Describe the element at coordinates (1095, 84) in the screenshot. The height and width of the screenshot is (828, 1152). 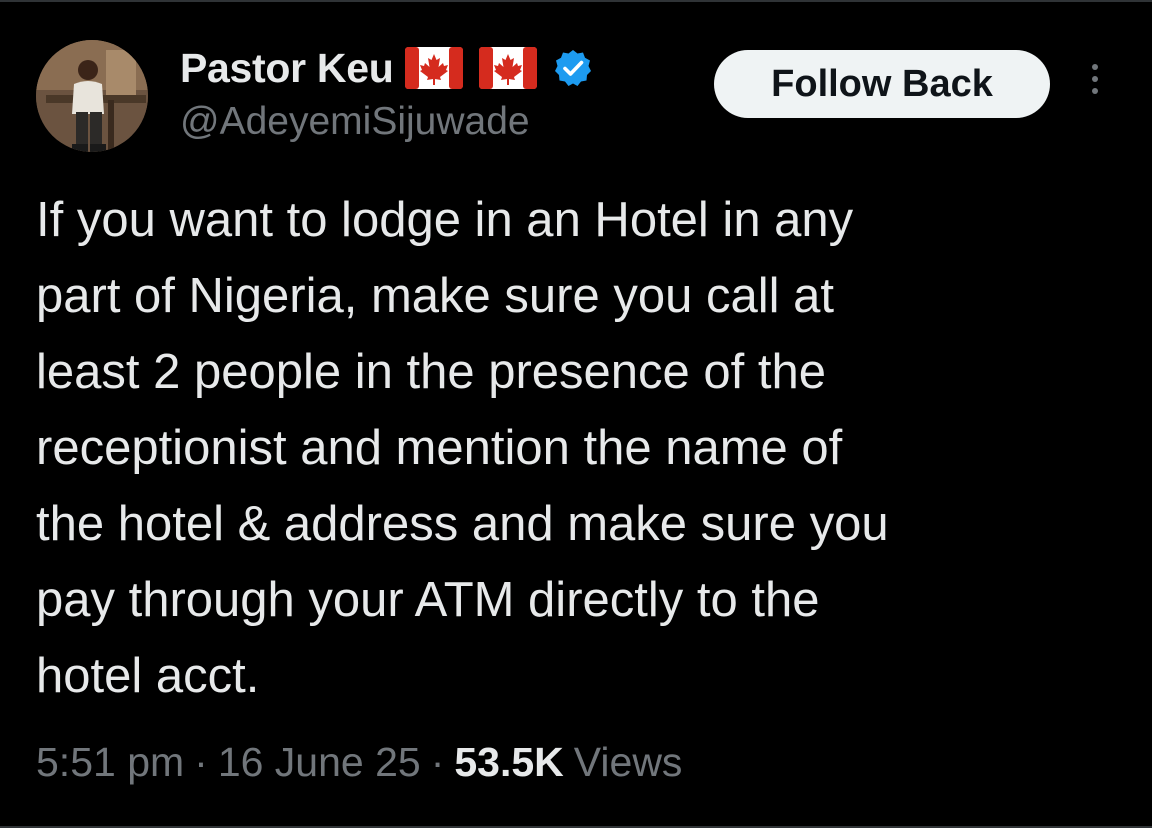
I see `more-vertical-icon` at that location.